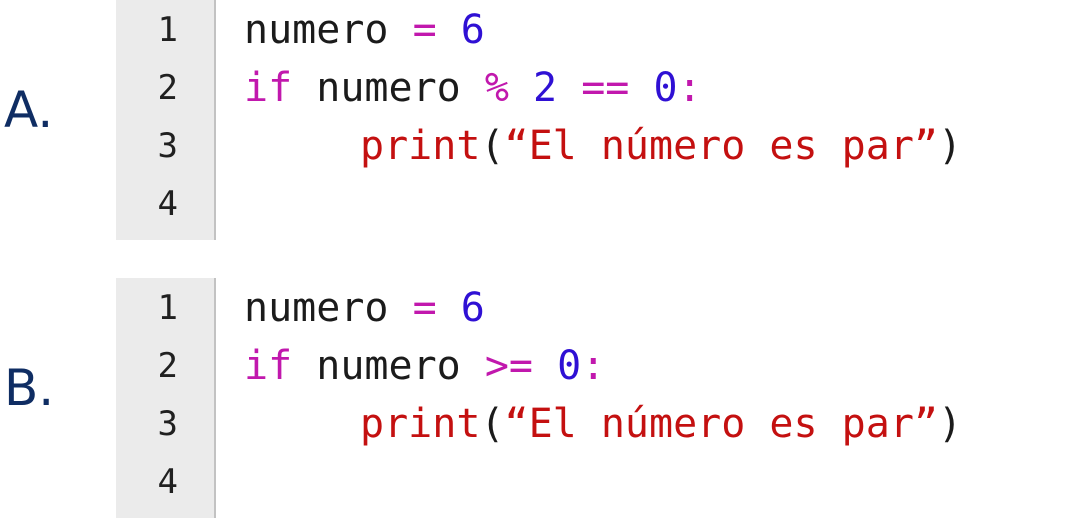 This screenshot has height=520, width=1088. What do you see at coordinates (605, 88) in the screenshot?
I see `code-token-operator: ==` at bounding box center [605, 88].